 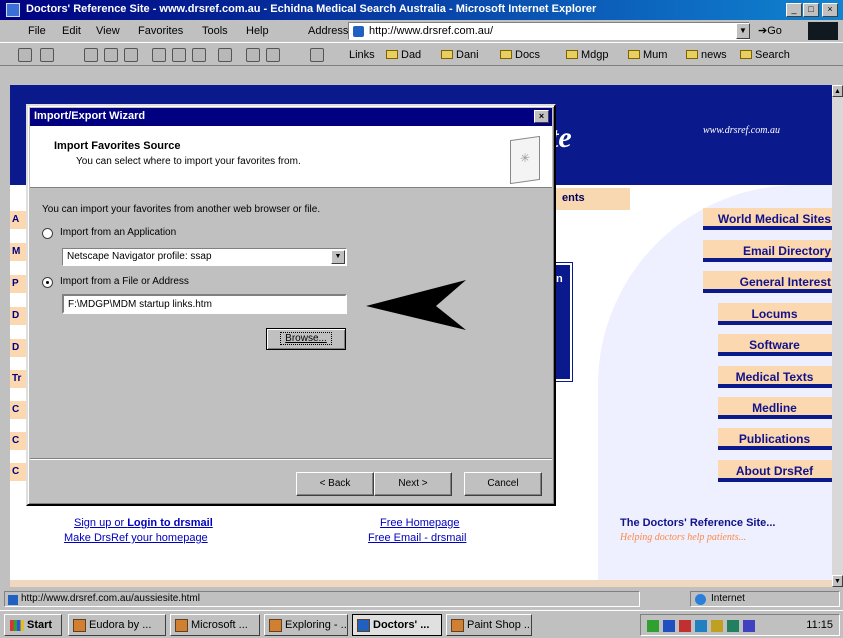 I want to click on toolbar: Links Dad Dani Docs Mdgp Mum news Search, so click(x=421, y=54).